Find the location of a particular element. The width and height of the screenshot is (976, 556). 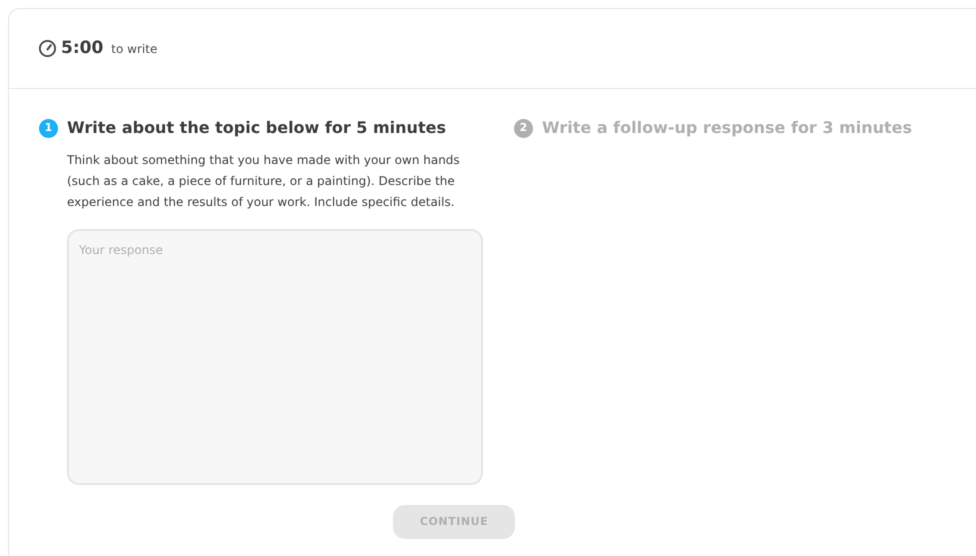

topic-prompt: Think about something that you have made with your own hands (such as a cake, a piece of furniture, or a painting). Describe the experience and the results of your work. Include specific details. is located at coordinates (264, 181).